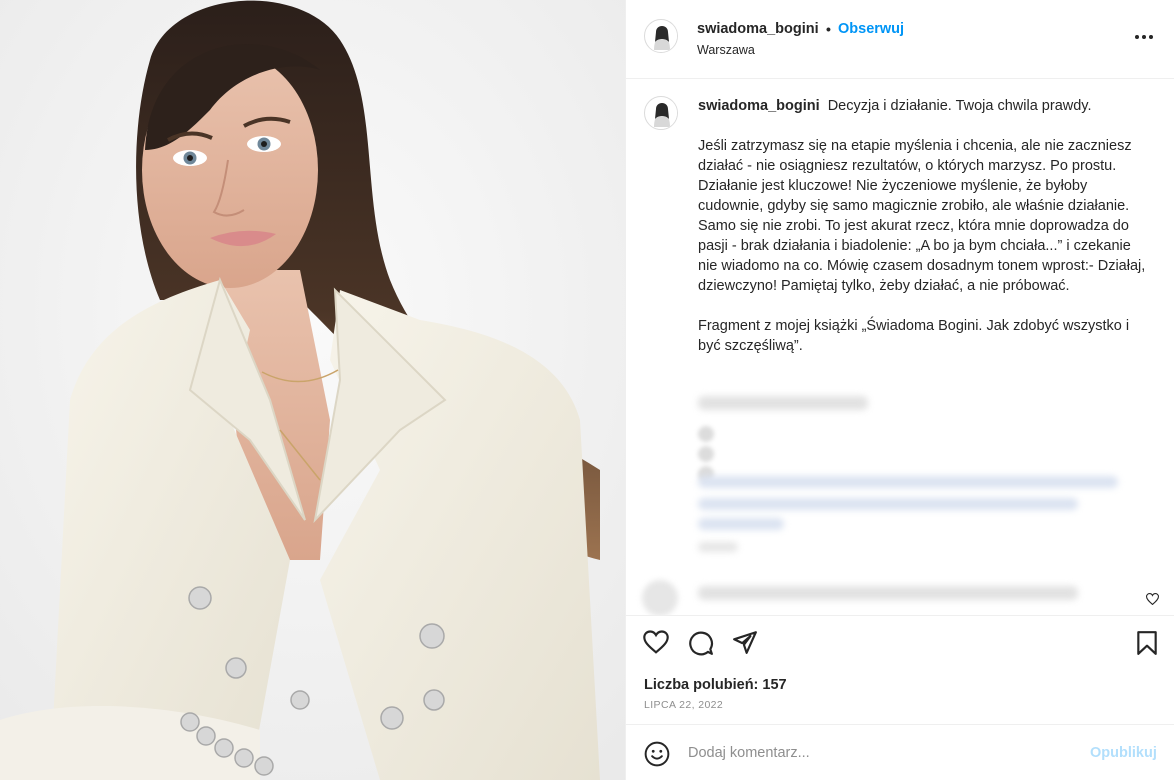  What do you see at coordinates (878, 753) in the screenshot?
I see `comment-input` at bounding box center [878, 753].